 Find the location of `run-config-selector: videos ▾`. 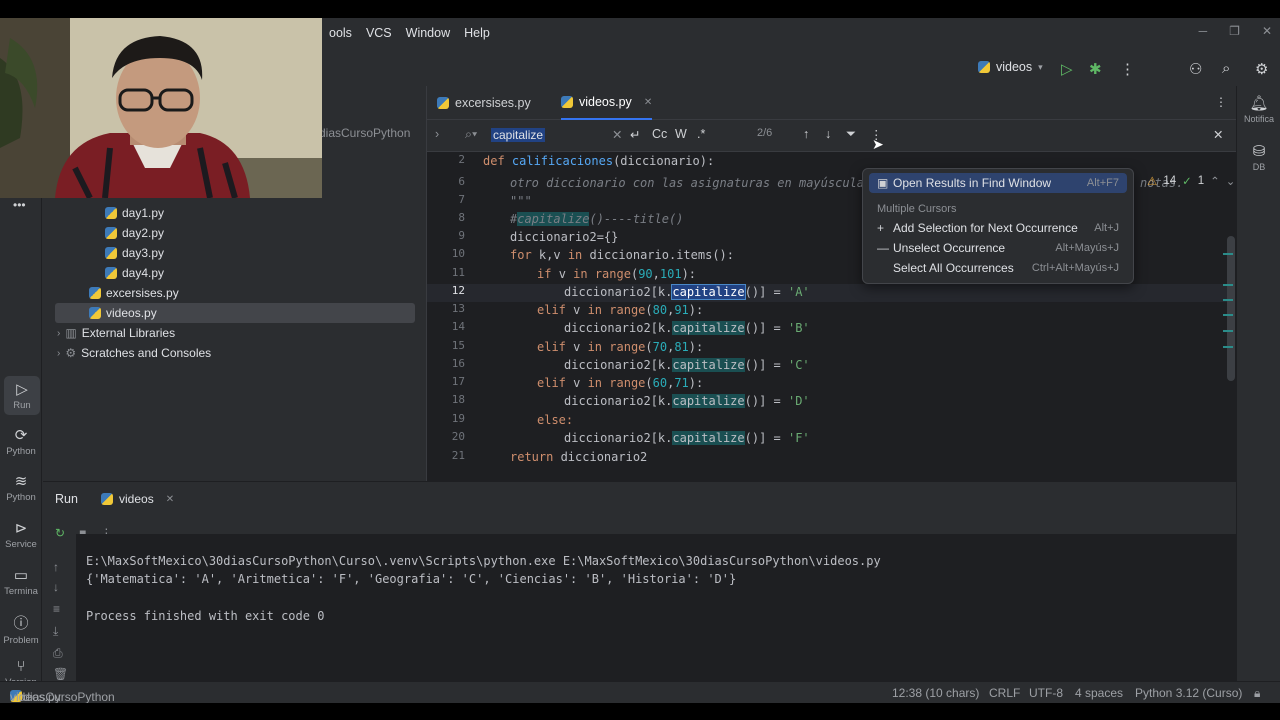

run-config-selector: videos ▾ is located at coordinates (1010, 67).